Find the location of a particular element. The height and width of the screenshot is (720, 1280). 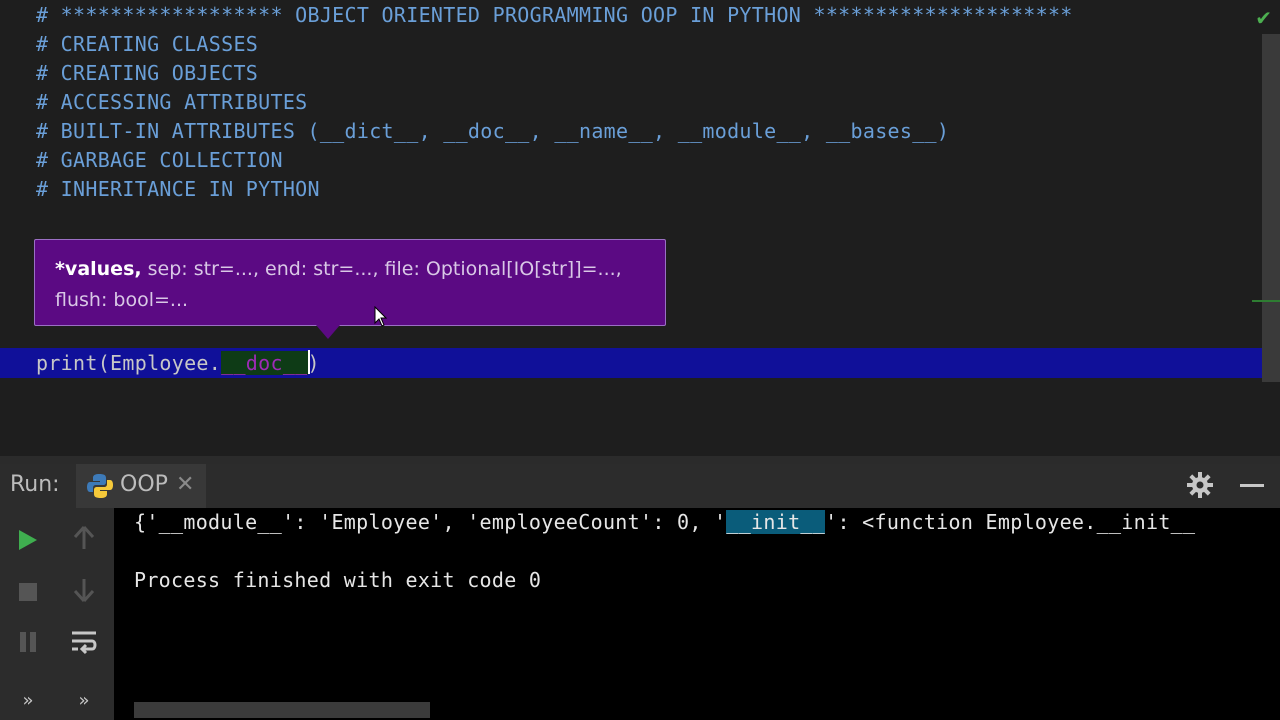

close-icon: ✕ is located at coordinates (185, 484).